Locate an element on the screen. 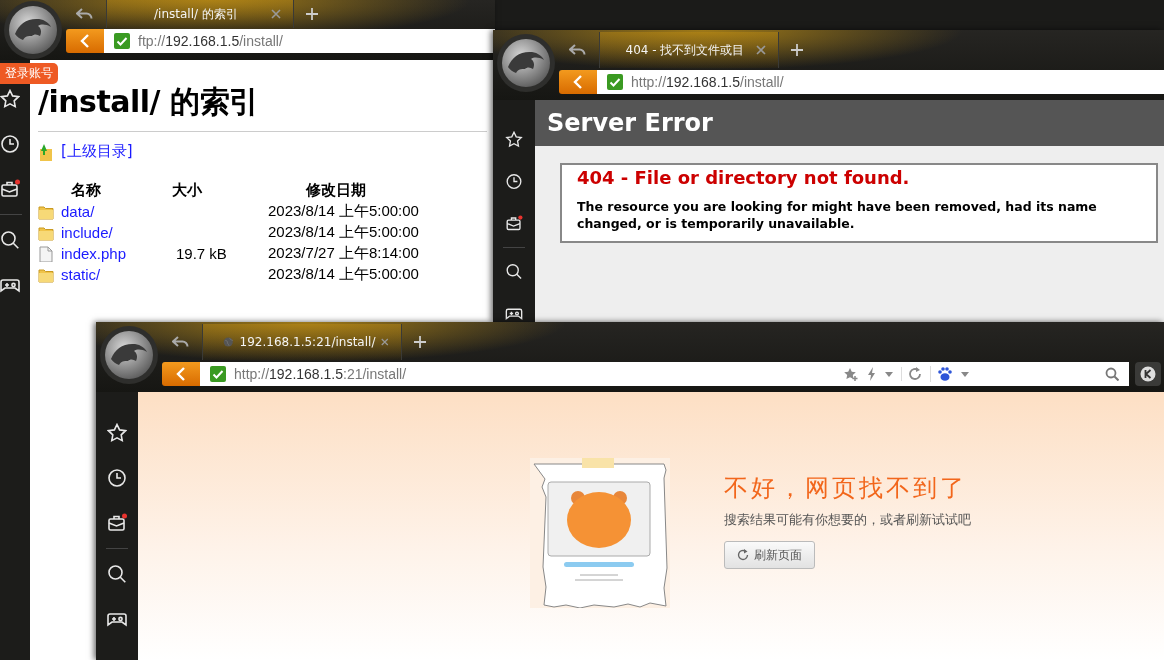 The image size is (1164, 660). column-header: 名称 is located at coordinates (86, 190).